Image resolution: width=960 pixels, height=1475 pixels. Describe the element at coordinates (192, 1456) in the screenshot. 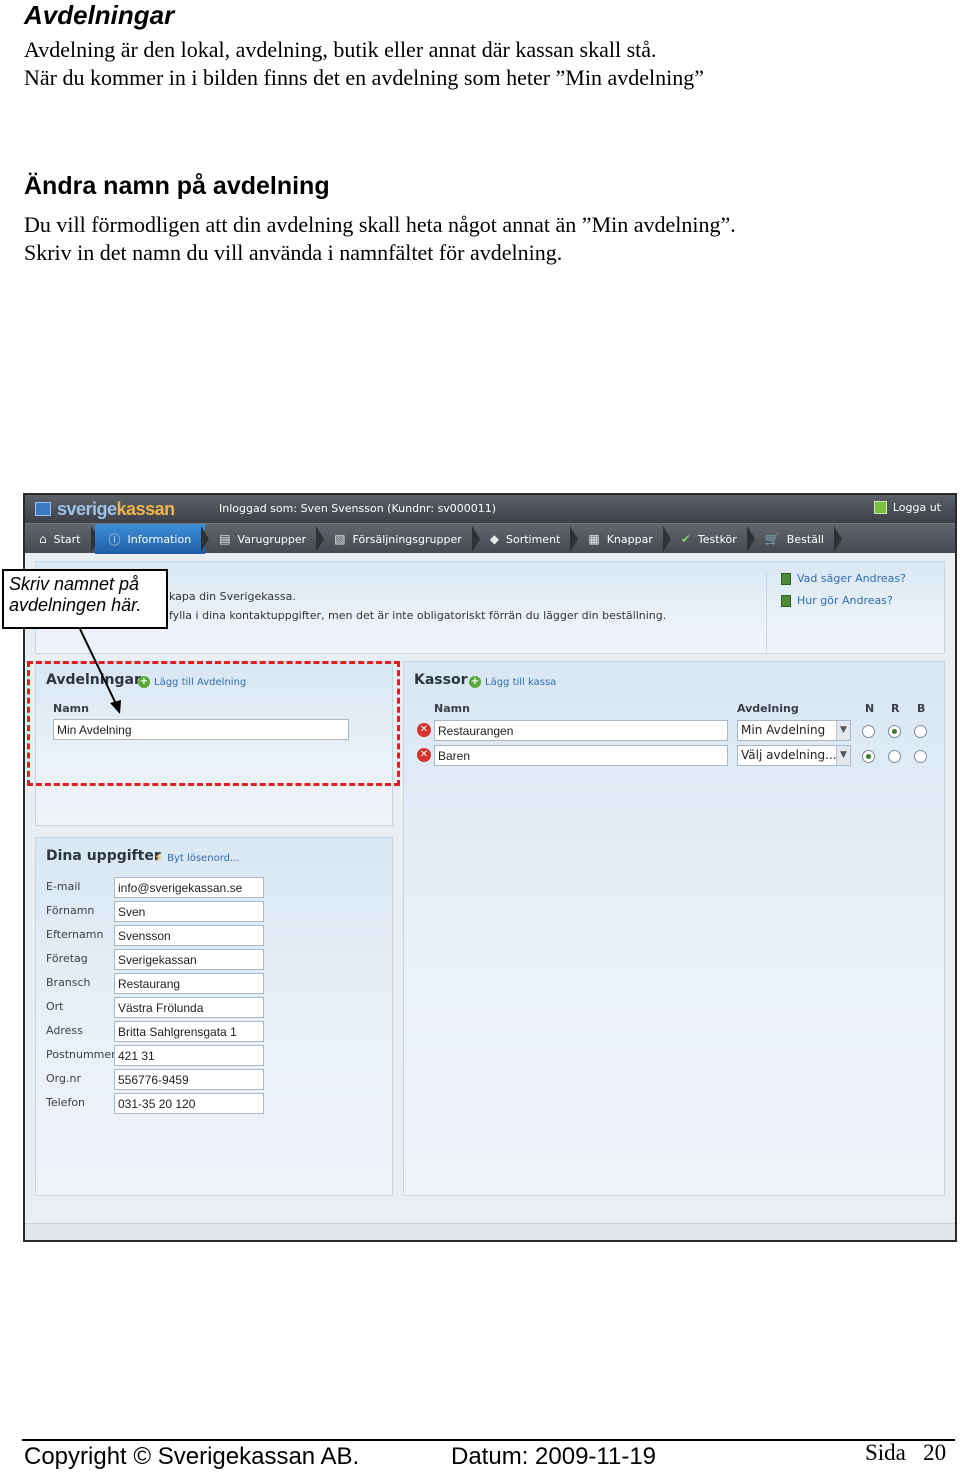

I see `footer-copyright: Copyright © Sverigekassan AB.` at that location.